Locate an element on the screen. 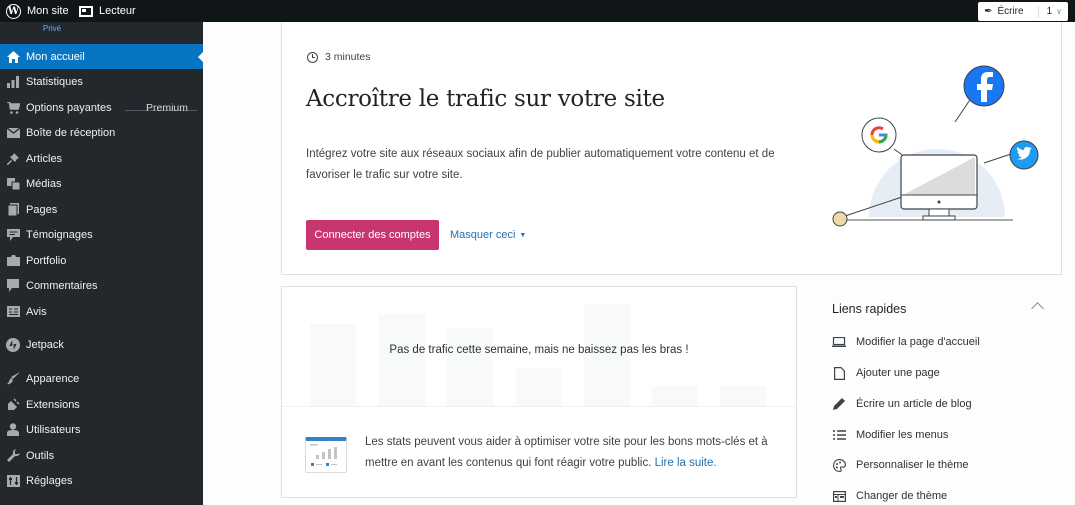  google-icon is located at coordinates (879, 135).